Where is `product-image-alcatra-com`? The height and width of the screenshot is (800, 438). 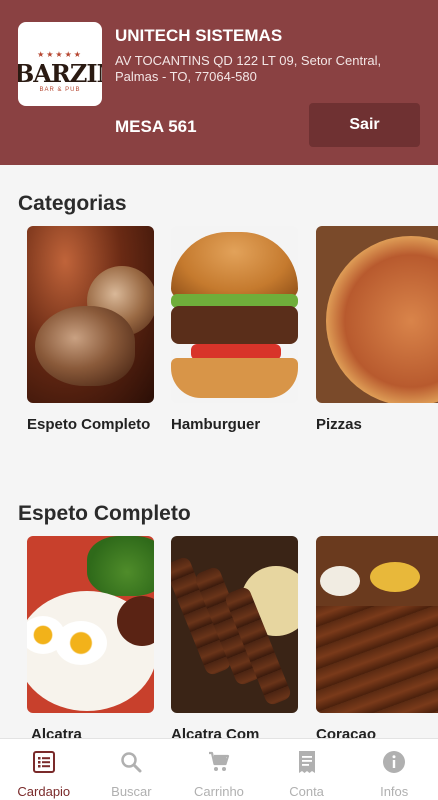 product-image-alcatra-com is located at coordinates (234, 624).